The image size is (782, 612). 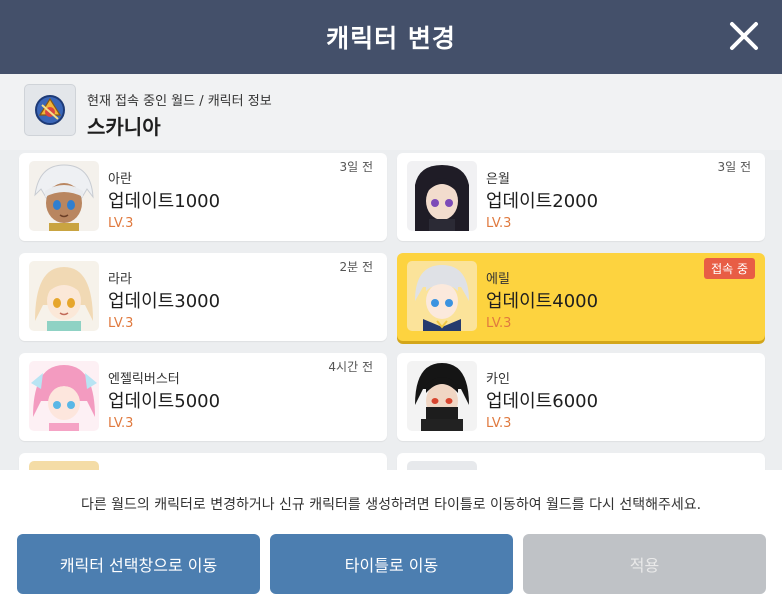 I want to click on kain-portrait-icon, so click(x=442, y=396).